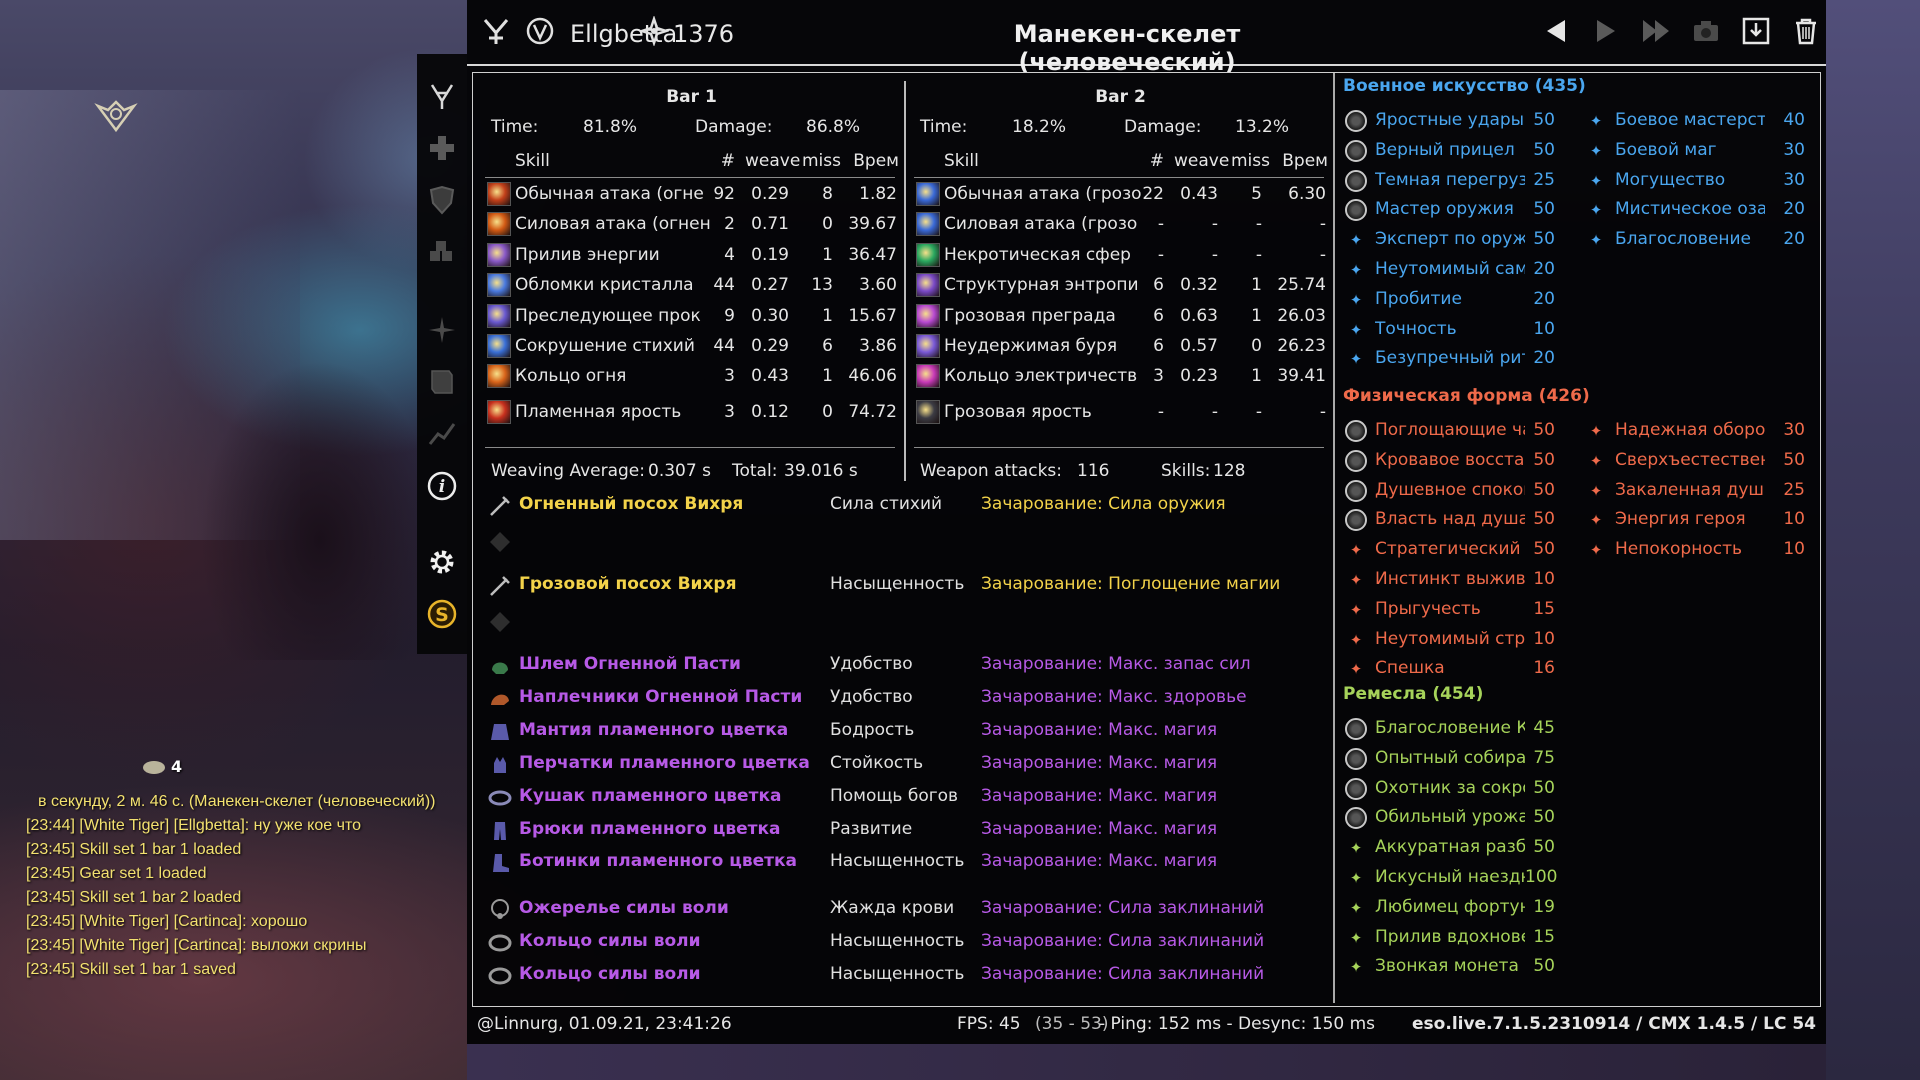 This screenshot has height=1080, width=1920. What do you see at coordinates (1103, 504) in the screenshot?
I see `gear-enchant: Зачарование: Сила оружия` at bounding box center [1103, 504].